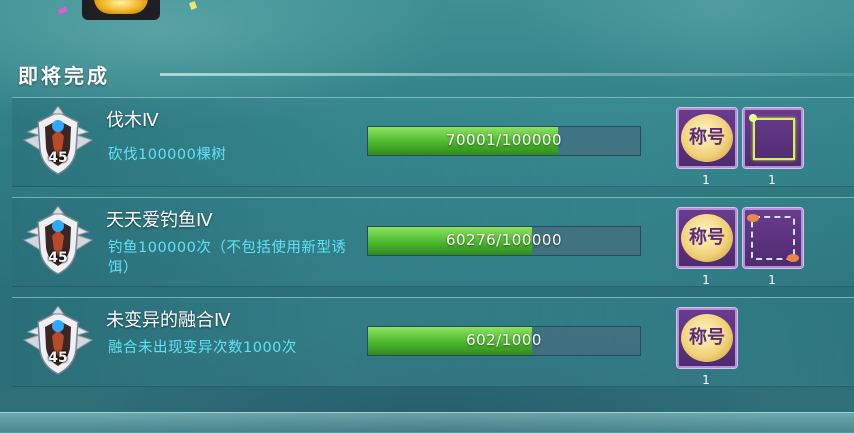 The height and width of the screenshot is (433, 854). I want to click on progress-text: 70001/100000, so click(504, 140).